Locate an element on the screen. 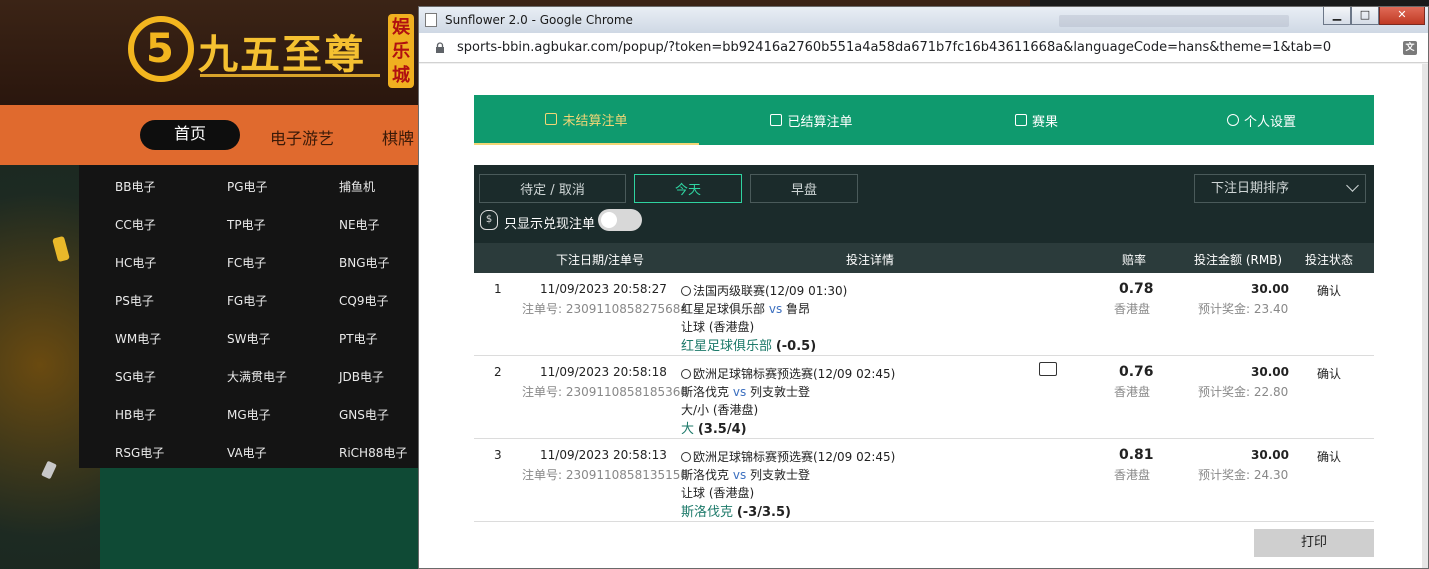 The width and height of the screenshot is (1429, 569). translate-icon: 文 is located at coordinates (1410, 48).